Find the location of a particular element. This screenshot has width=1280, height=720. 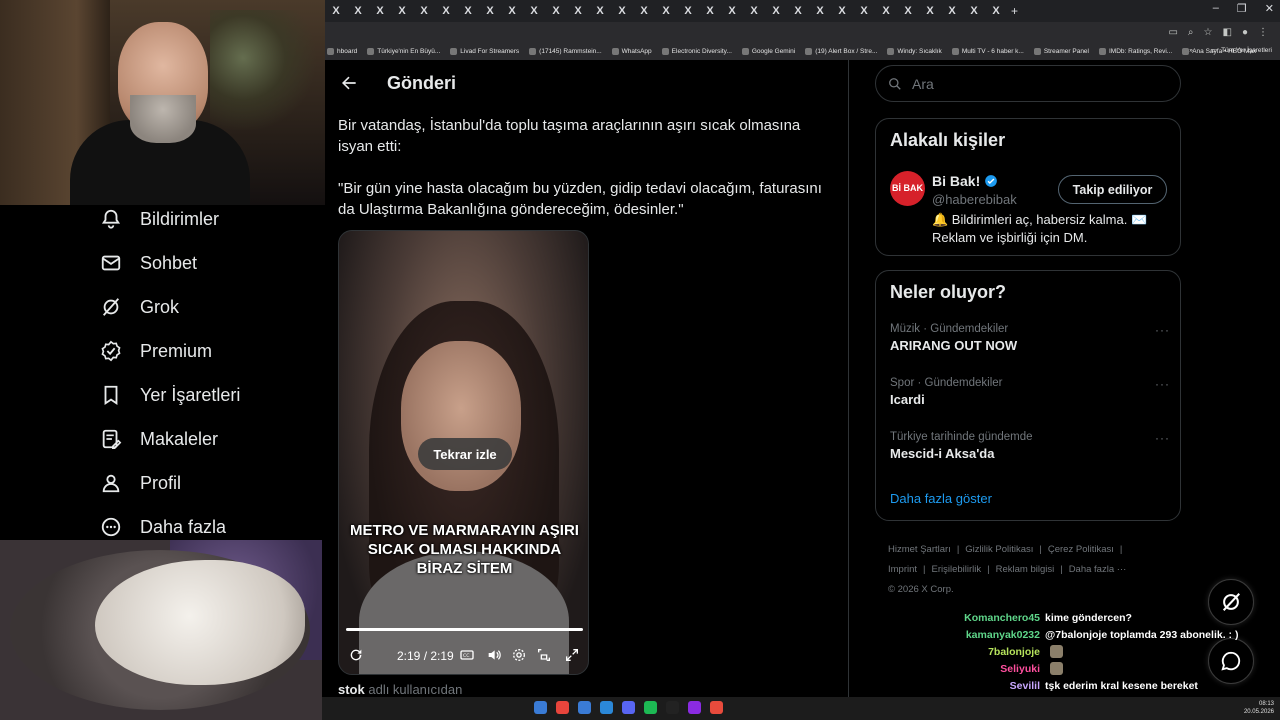

edge-icon is located at coordinates (606, 707).